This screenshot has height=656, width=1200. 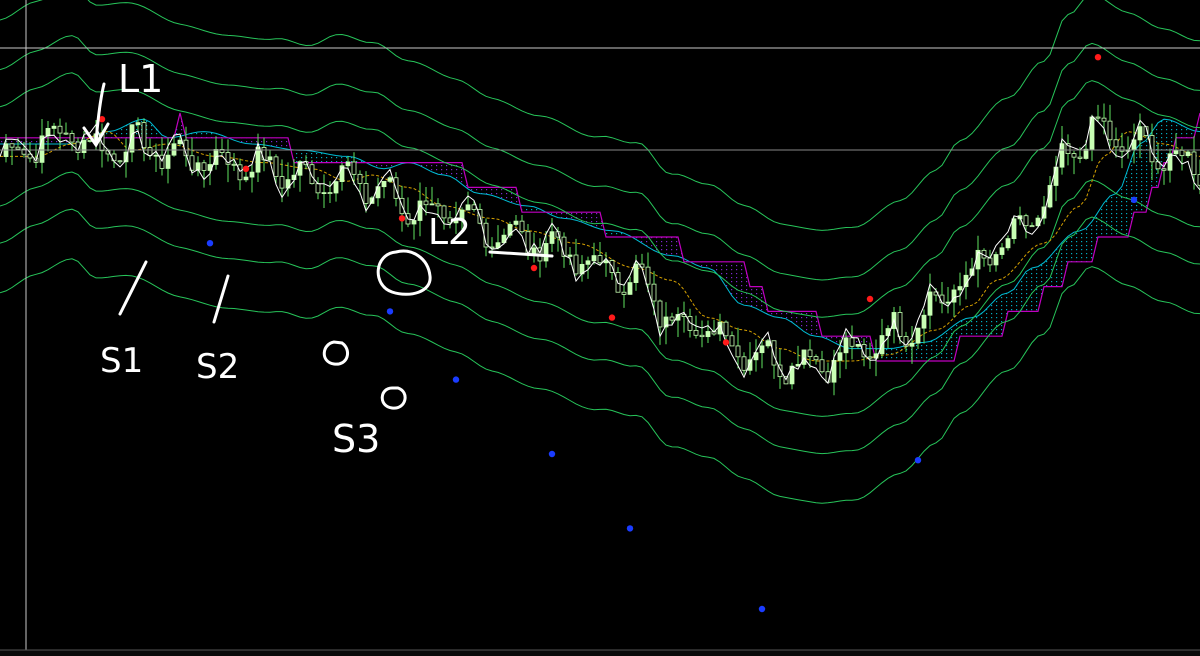 I want to click on label-s2: S2, so click(x=217, y=367).